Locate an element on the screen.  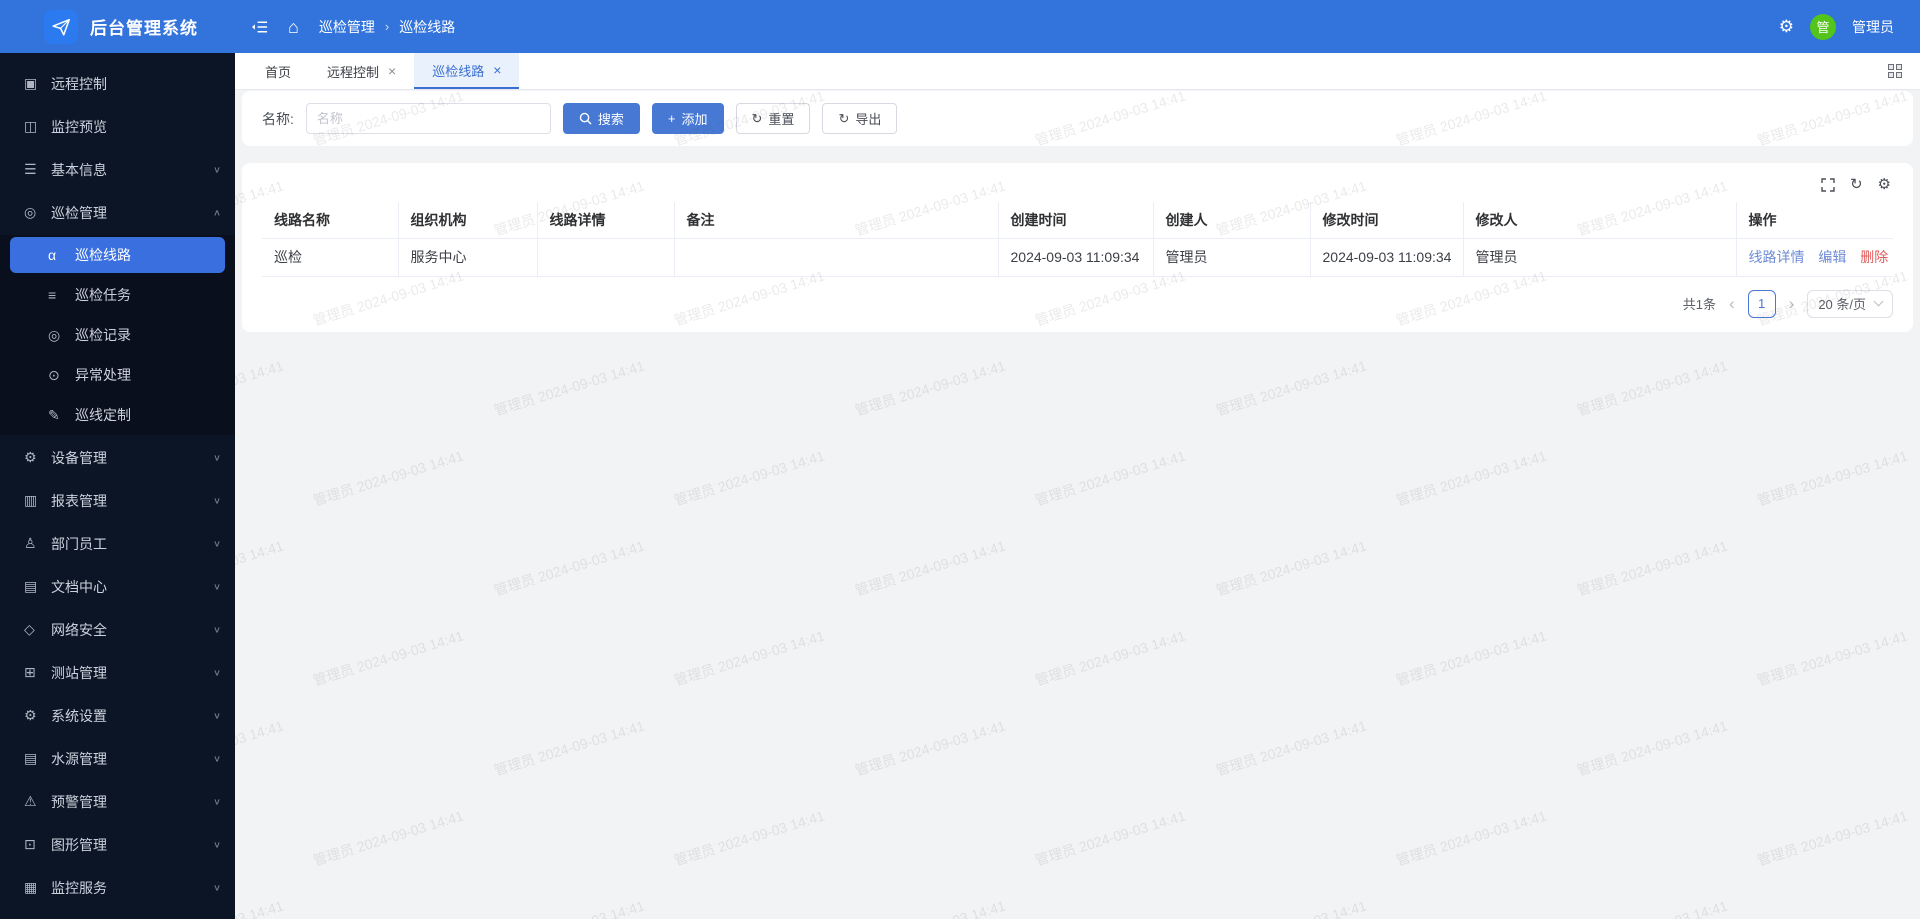
record-icon: ◎ is located at coordinates (54, 334).